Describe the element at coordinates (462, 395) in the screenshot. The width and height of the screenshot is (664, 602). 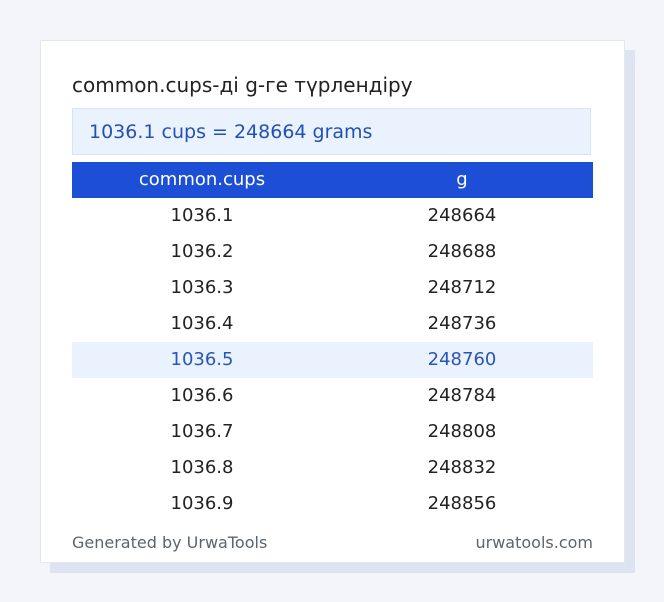
I see `grams-cell: 248784` at that location.